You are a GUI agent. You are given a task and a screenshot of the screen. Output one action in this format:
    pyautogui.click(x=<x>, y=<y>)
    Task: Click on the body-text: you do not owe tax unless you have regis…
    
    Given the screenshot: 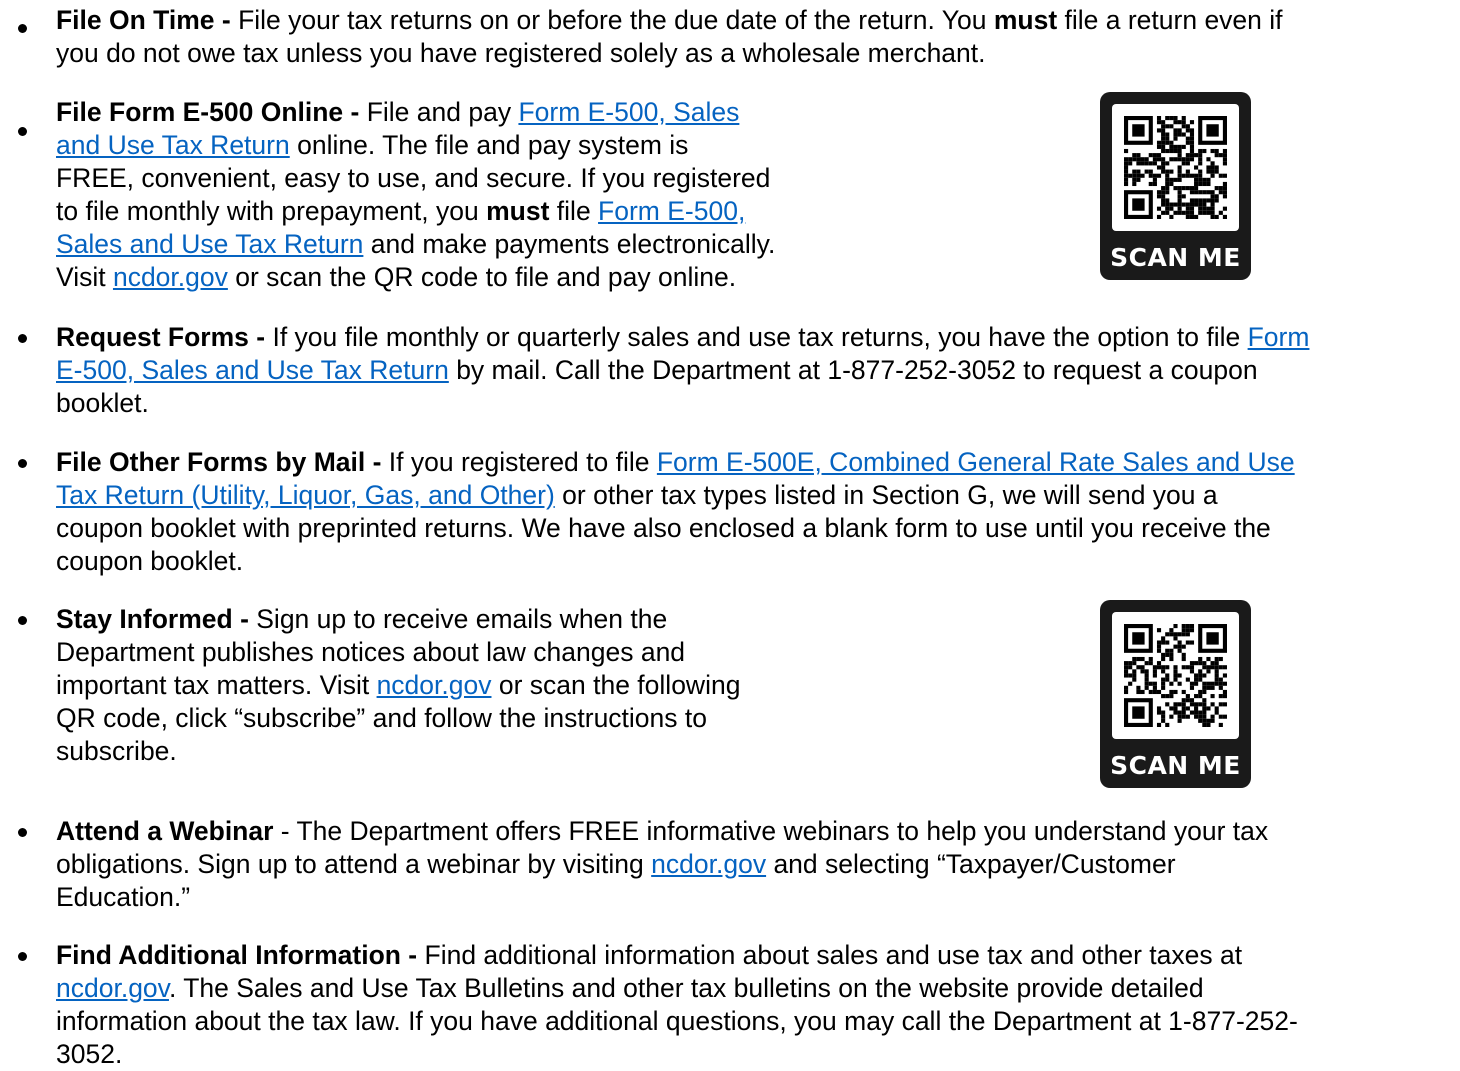 What is the action you would take?
    pyautogui.click(x=521, y=53)
    